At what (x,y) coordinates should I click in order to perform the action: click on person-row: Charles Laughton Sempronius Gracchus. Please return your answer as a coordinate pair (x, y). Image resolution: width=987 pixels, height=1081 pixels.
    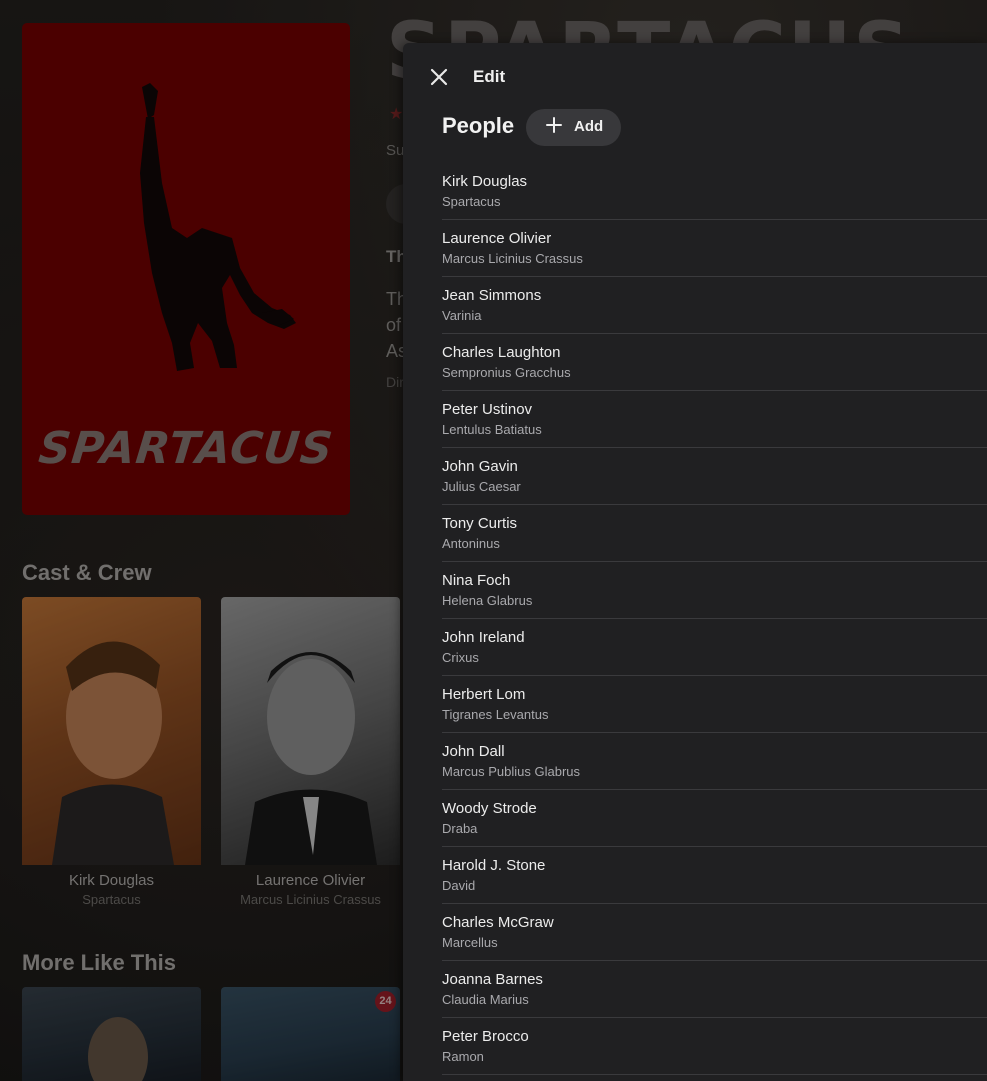
    Looking at the image, I should click on (714, 362).